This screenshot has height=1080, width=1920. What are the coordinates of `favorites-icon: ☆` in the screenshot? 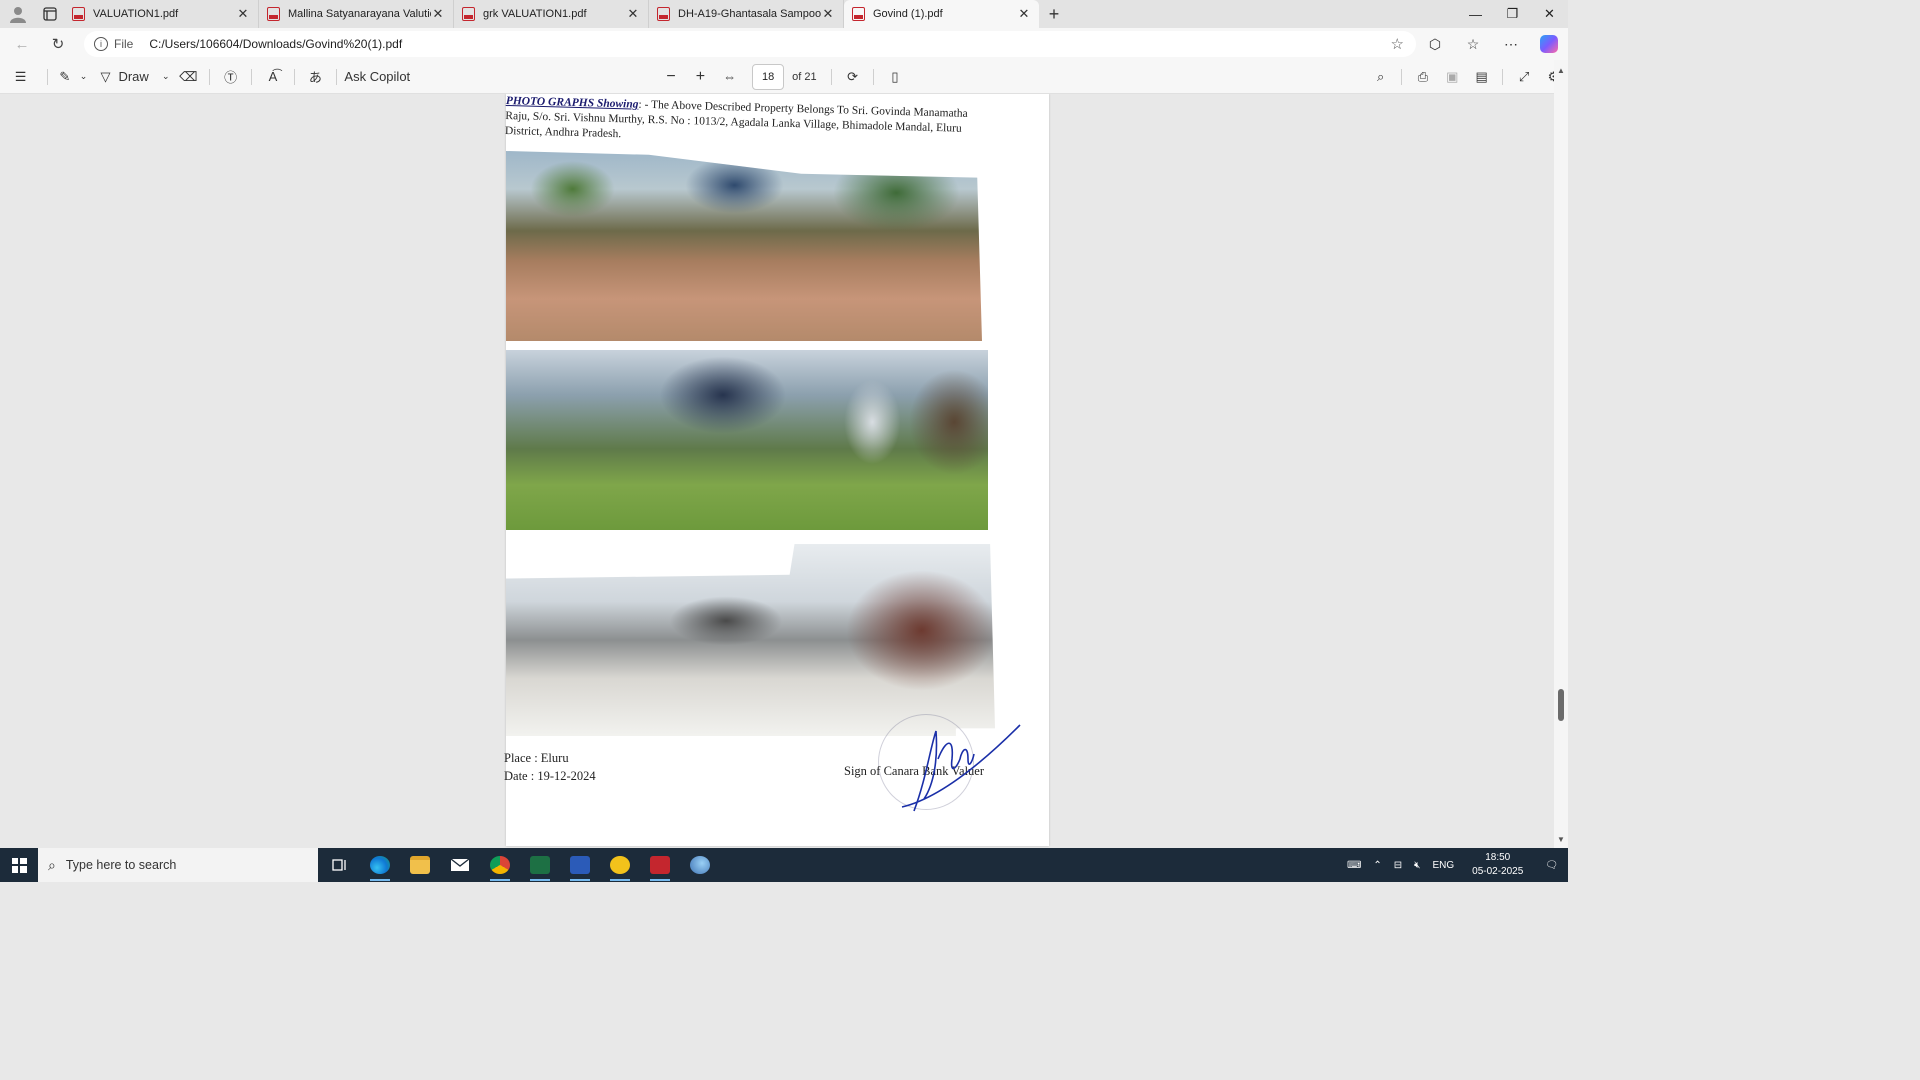 It's located at (1473, 44).